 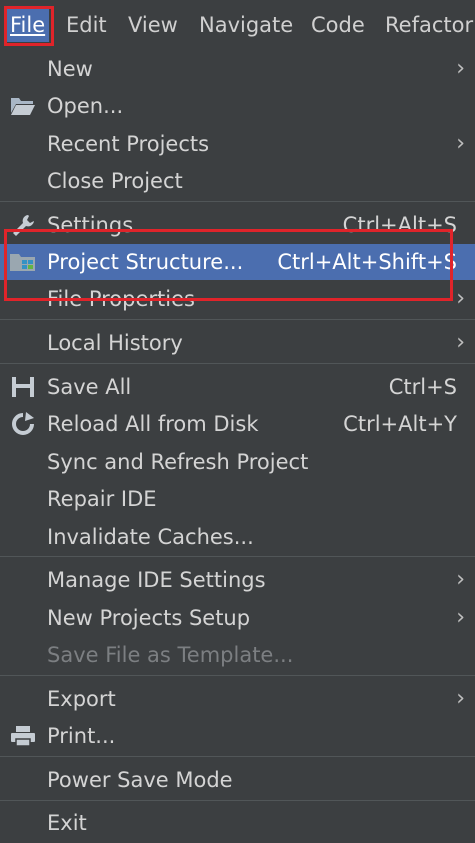 What do you see at coordinates (237, 387) in the screenshot?
I see `menu-item-save-all: Save All Ctrl+S` at bounding box center [237, 387].